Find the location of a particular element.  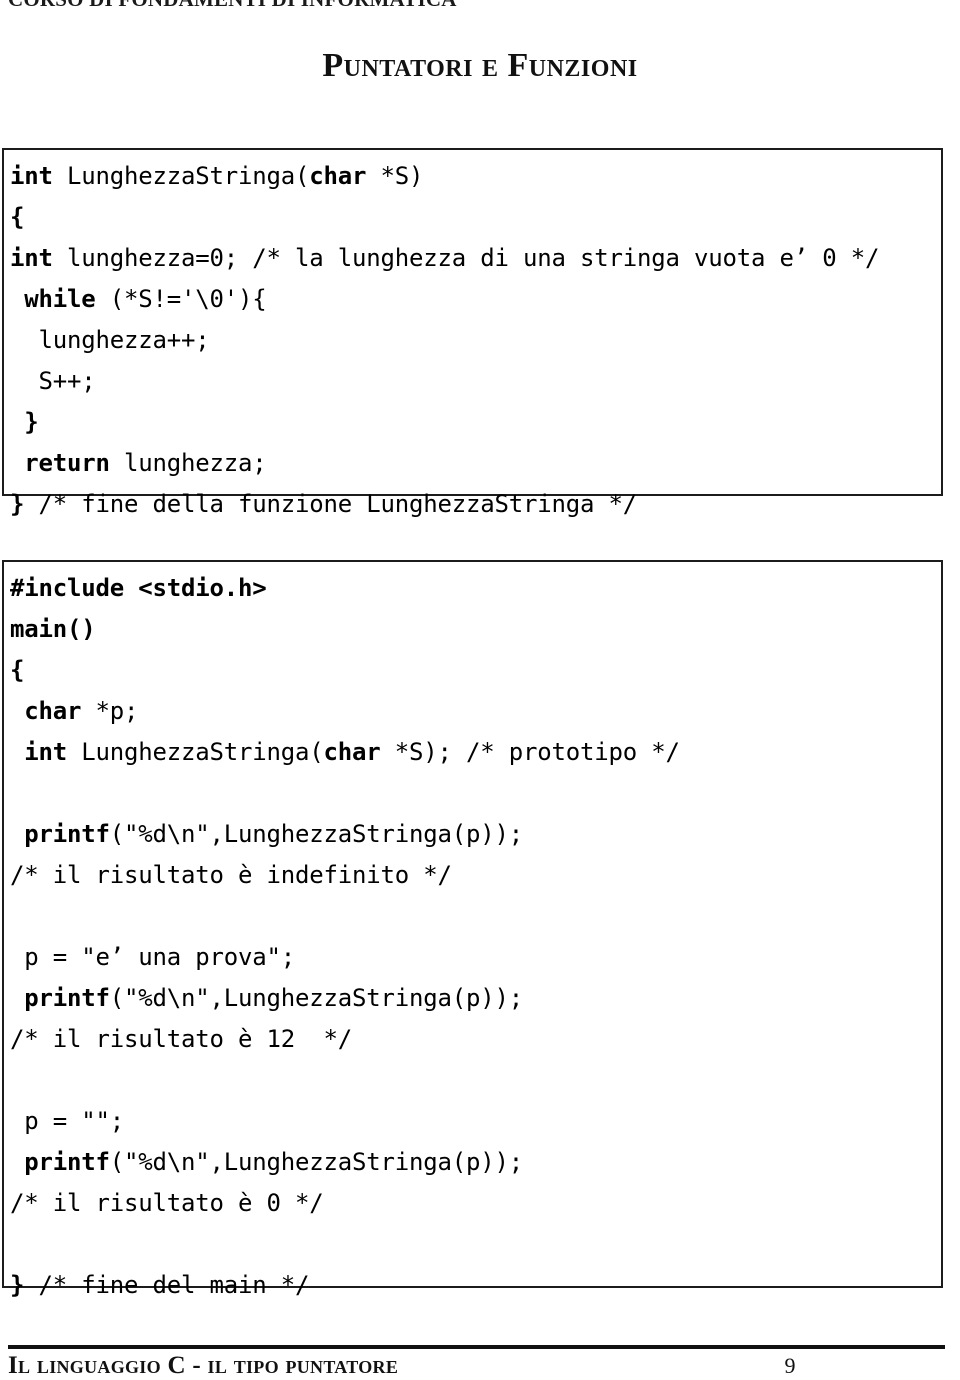

code-line: p = "e’ una prova"; is located at coordinates (475, 957).